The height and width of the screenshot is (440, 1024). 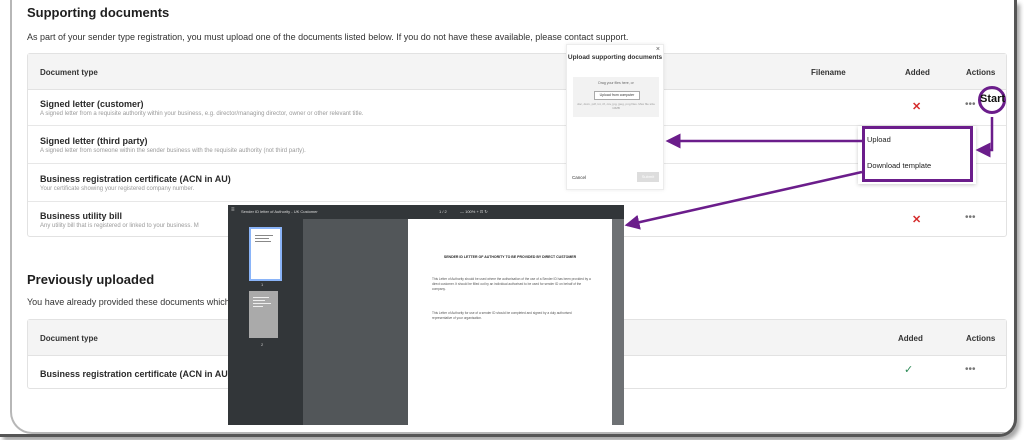 What do you see at coordinates (828, 72) in the screenshot?
I see `col-filename: Filename` at bounding box center [828, 72].